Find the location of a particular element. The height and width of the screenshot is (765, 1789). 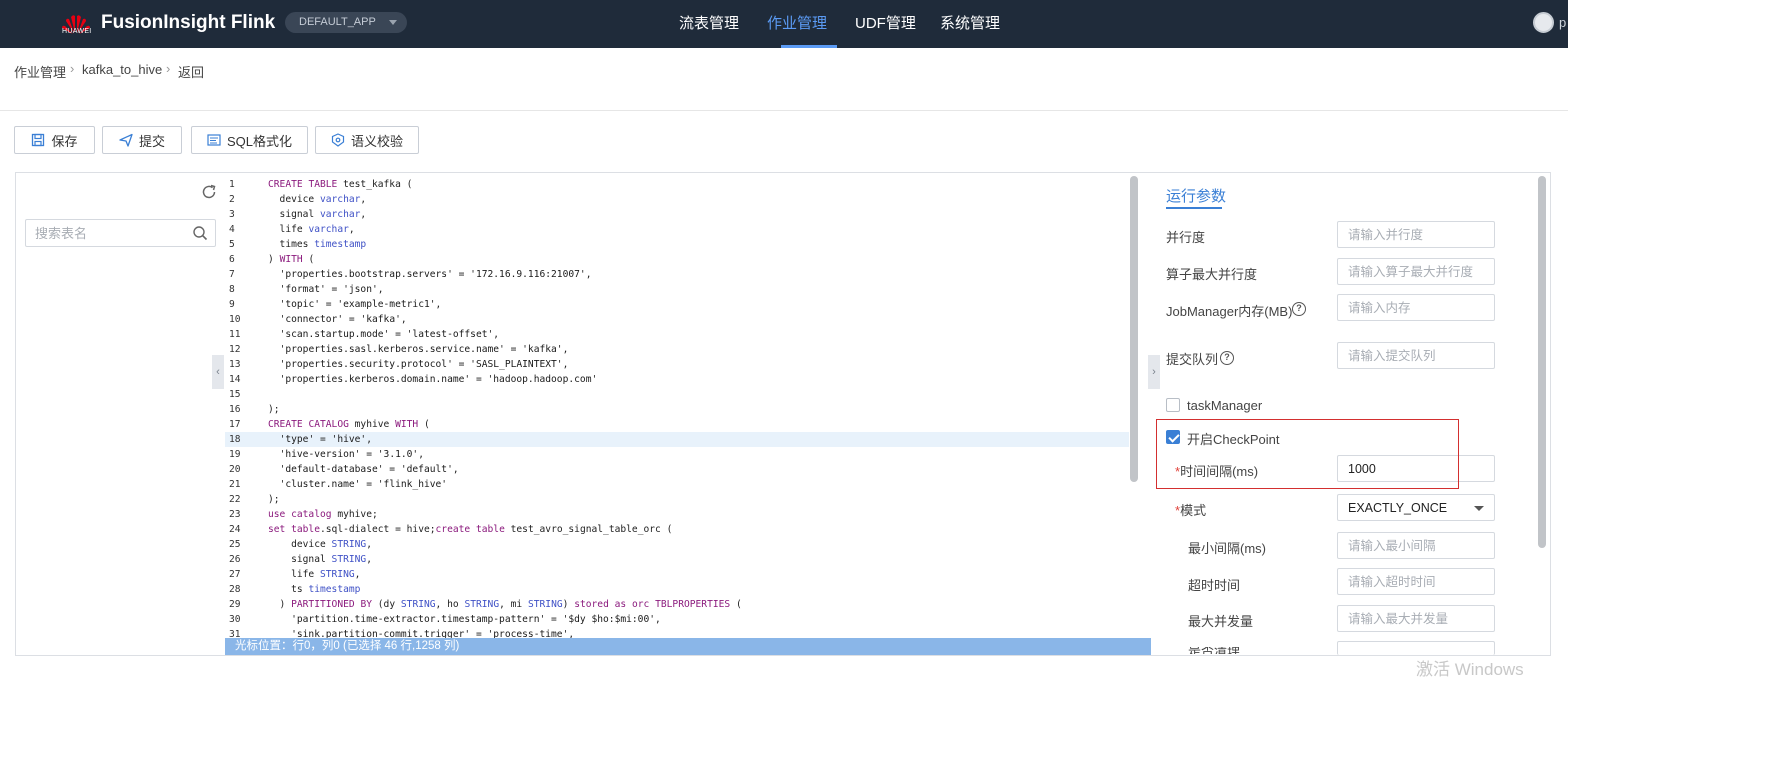

line-number: 18 is located at coordinates (235, 439).